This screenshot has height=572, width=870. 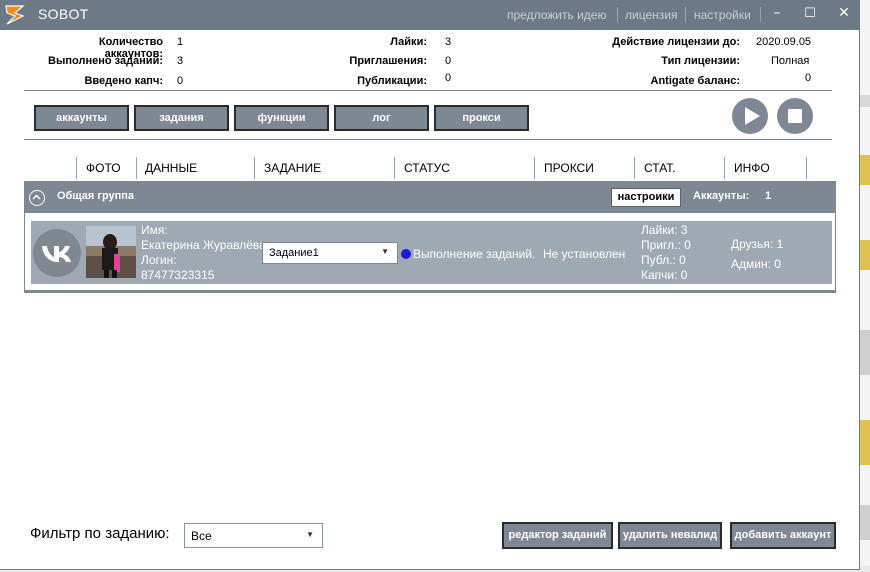 I want to click on column-header-info: ИНФО, so click(x=752, y=168).